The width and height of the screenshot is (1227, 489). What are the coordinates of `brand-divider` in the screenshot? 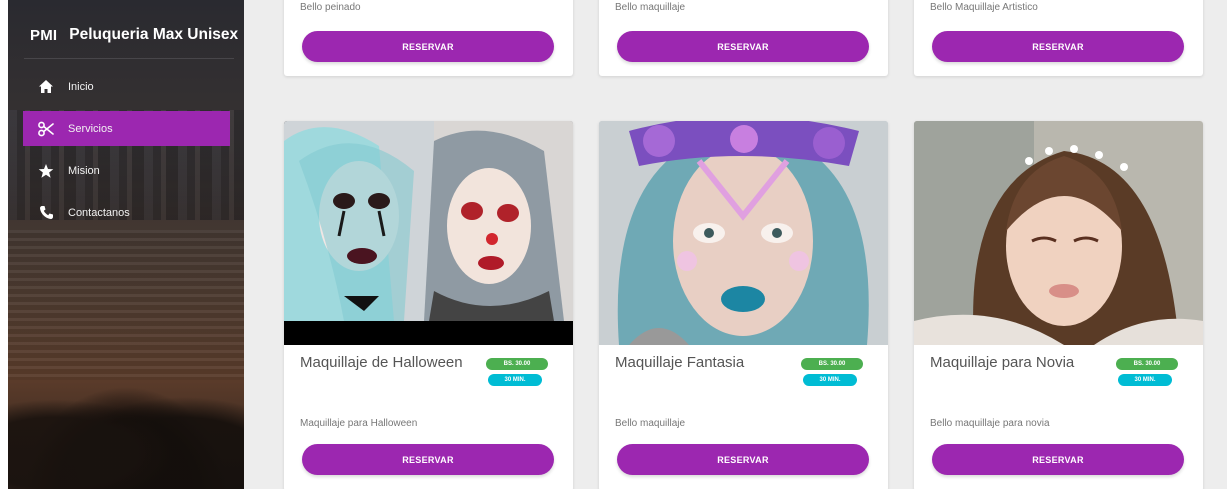 It's located at (129, 58).